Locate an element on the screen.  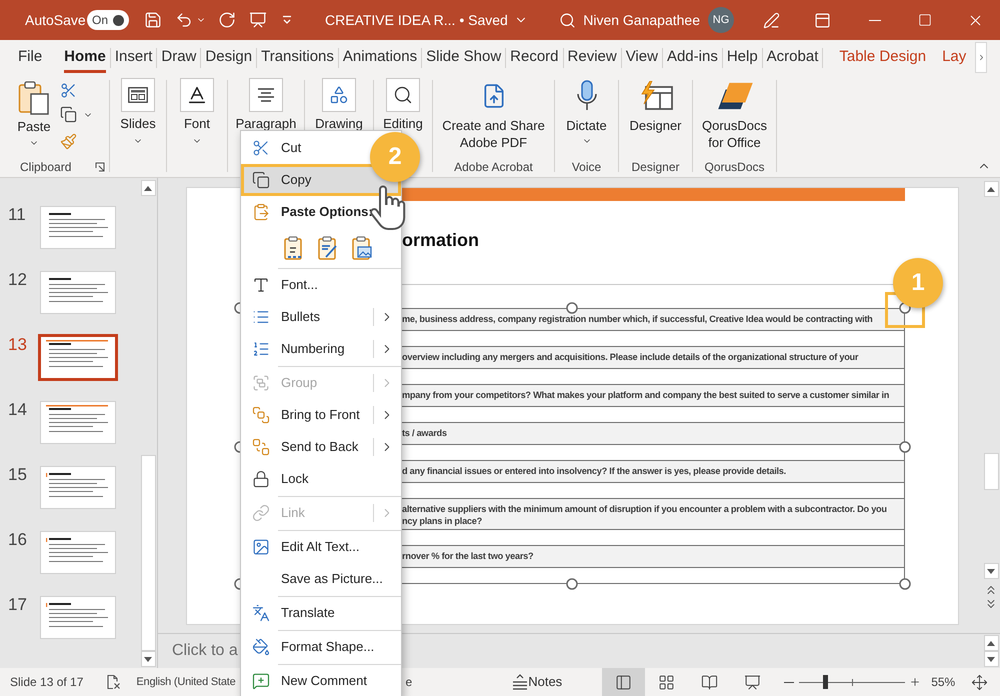
ribbon-tab: Insert is located at coordinates (133, 57).